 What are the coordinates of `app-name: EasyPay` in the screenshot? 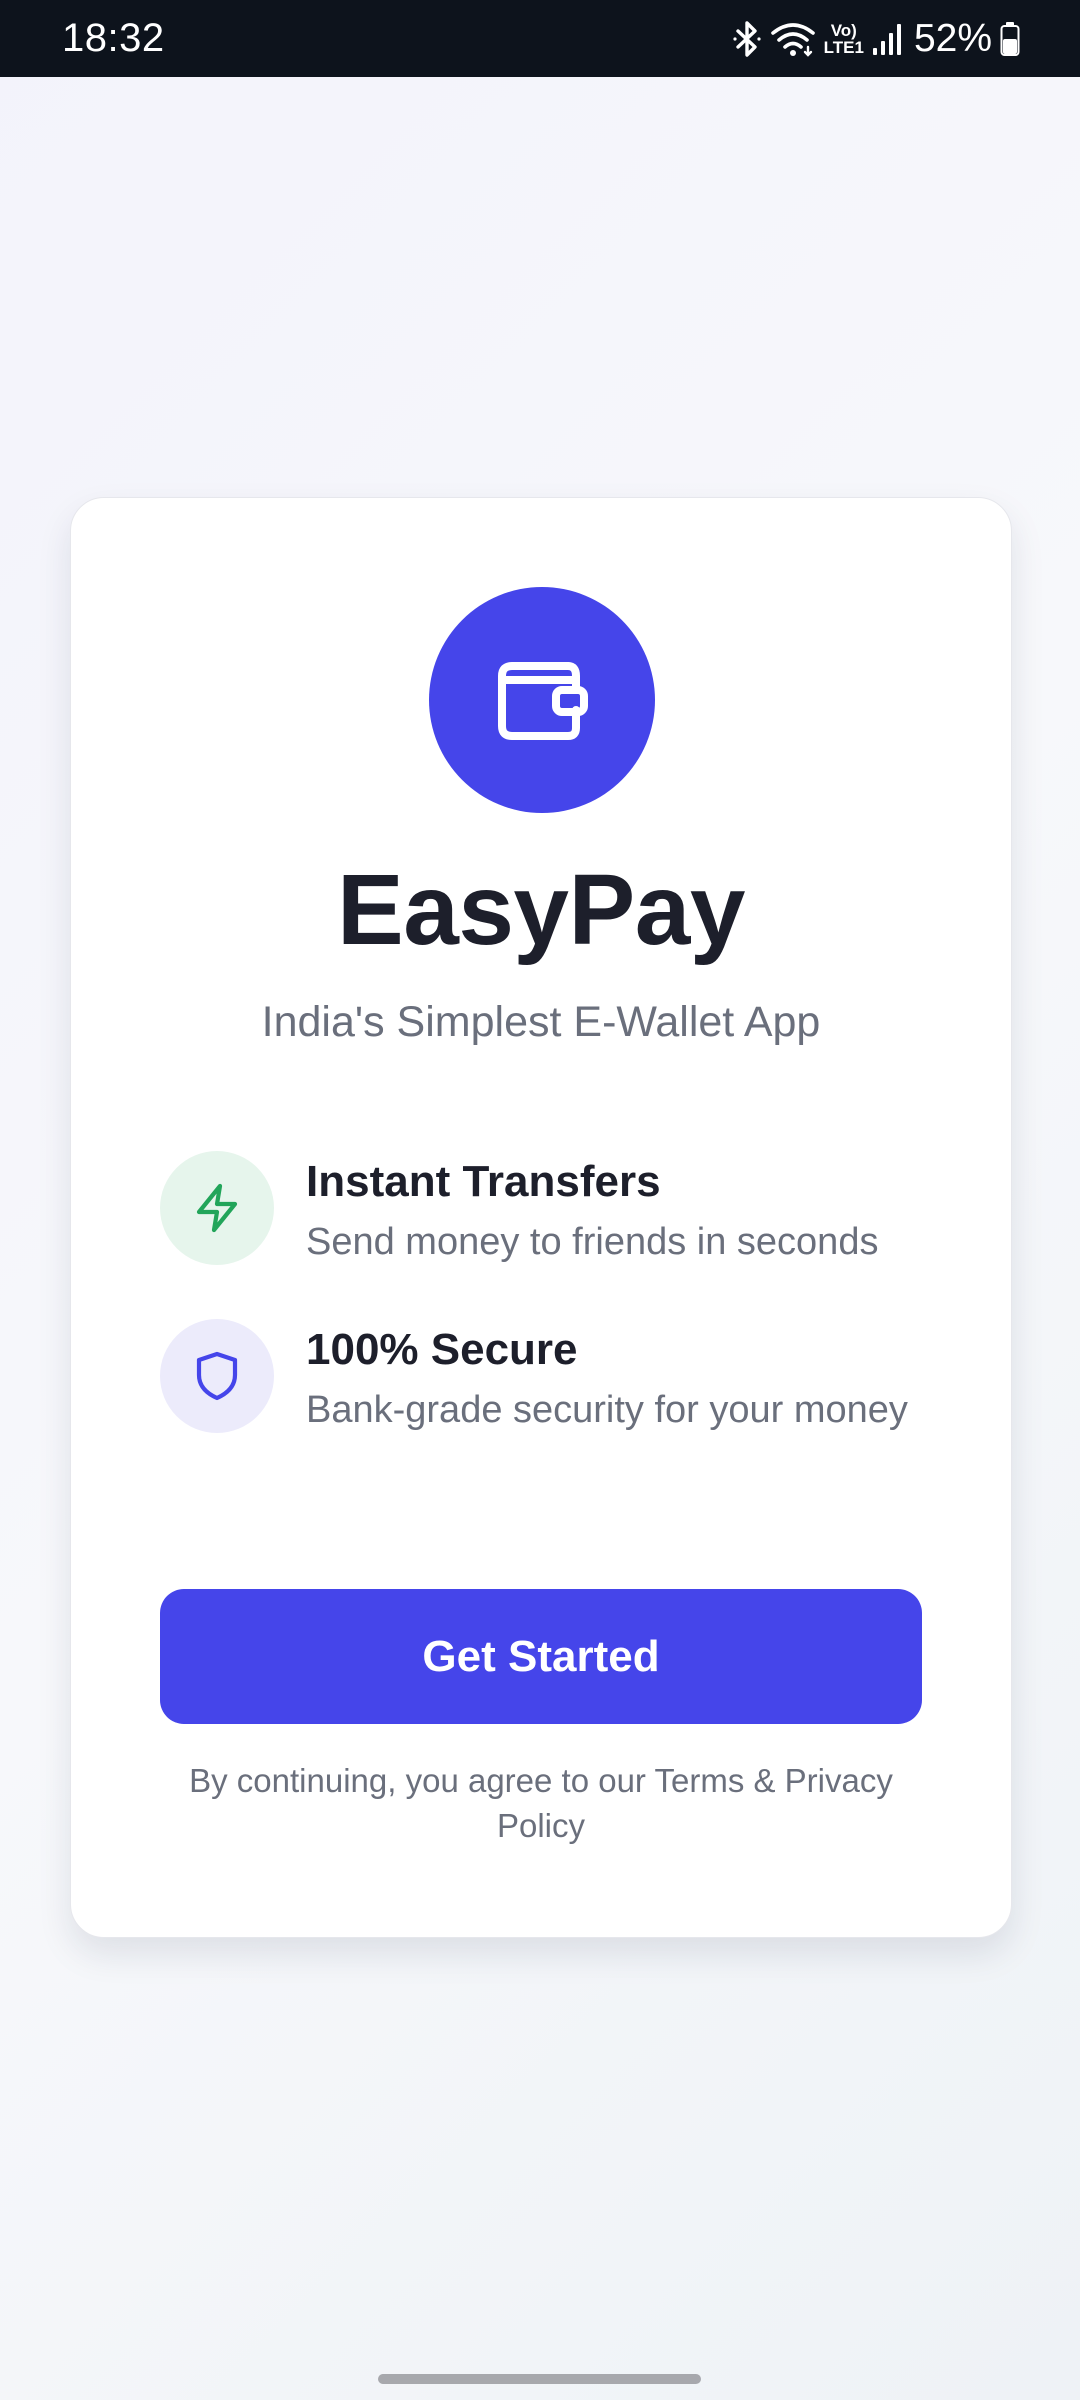 It's located at (541, 910).